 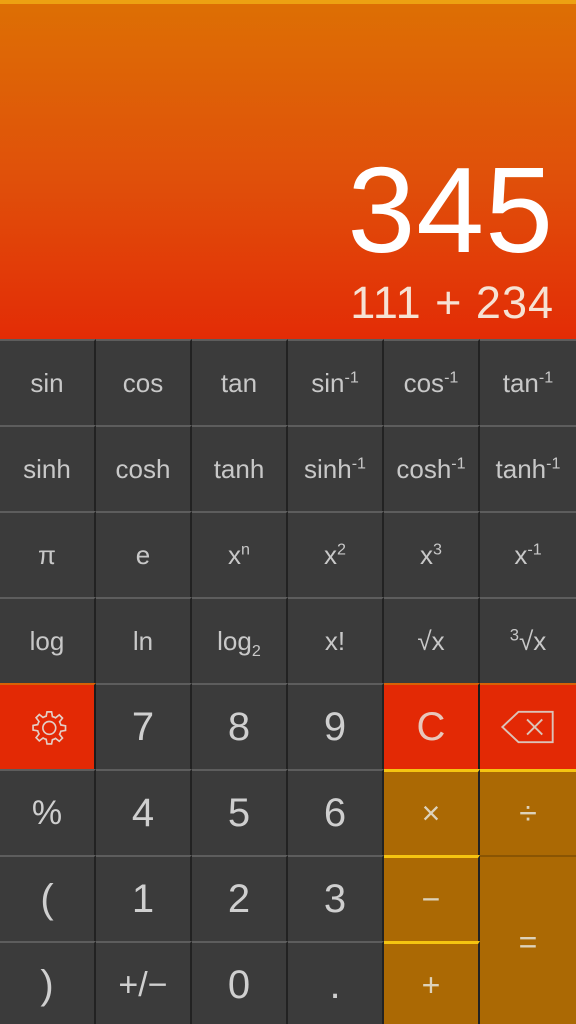 I want to click on open-paren-button-label: (, so click(x=47, y=898).